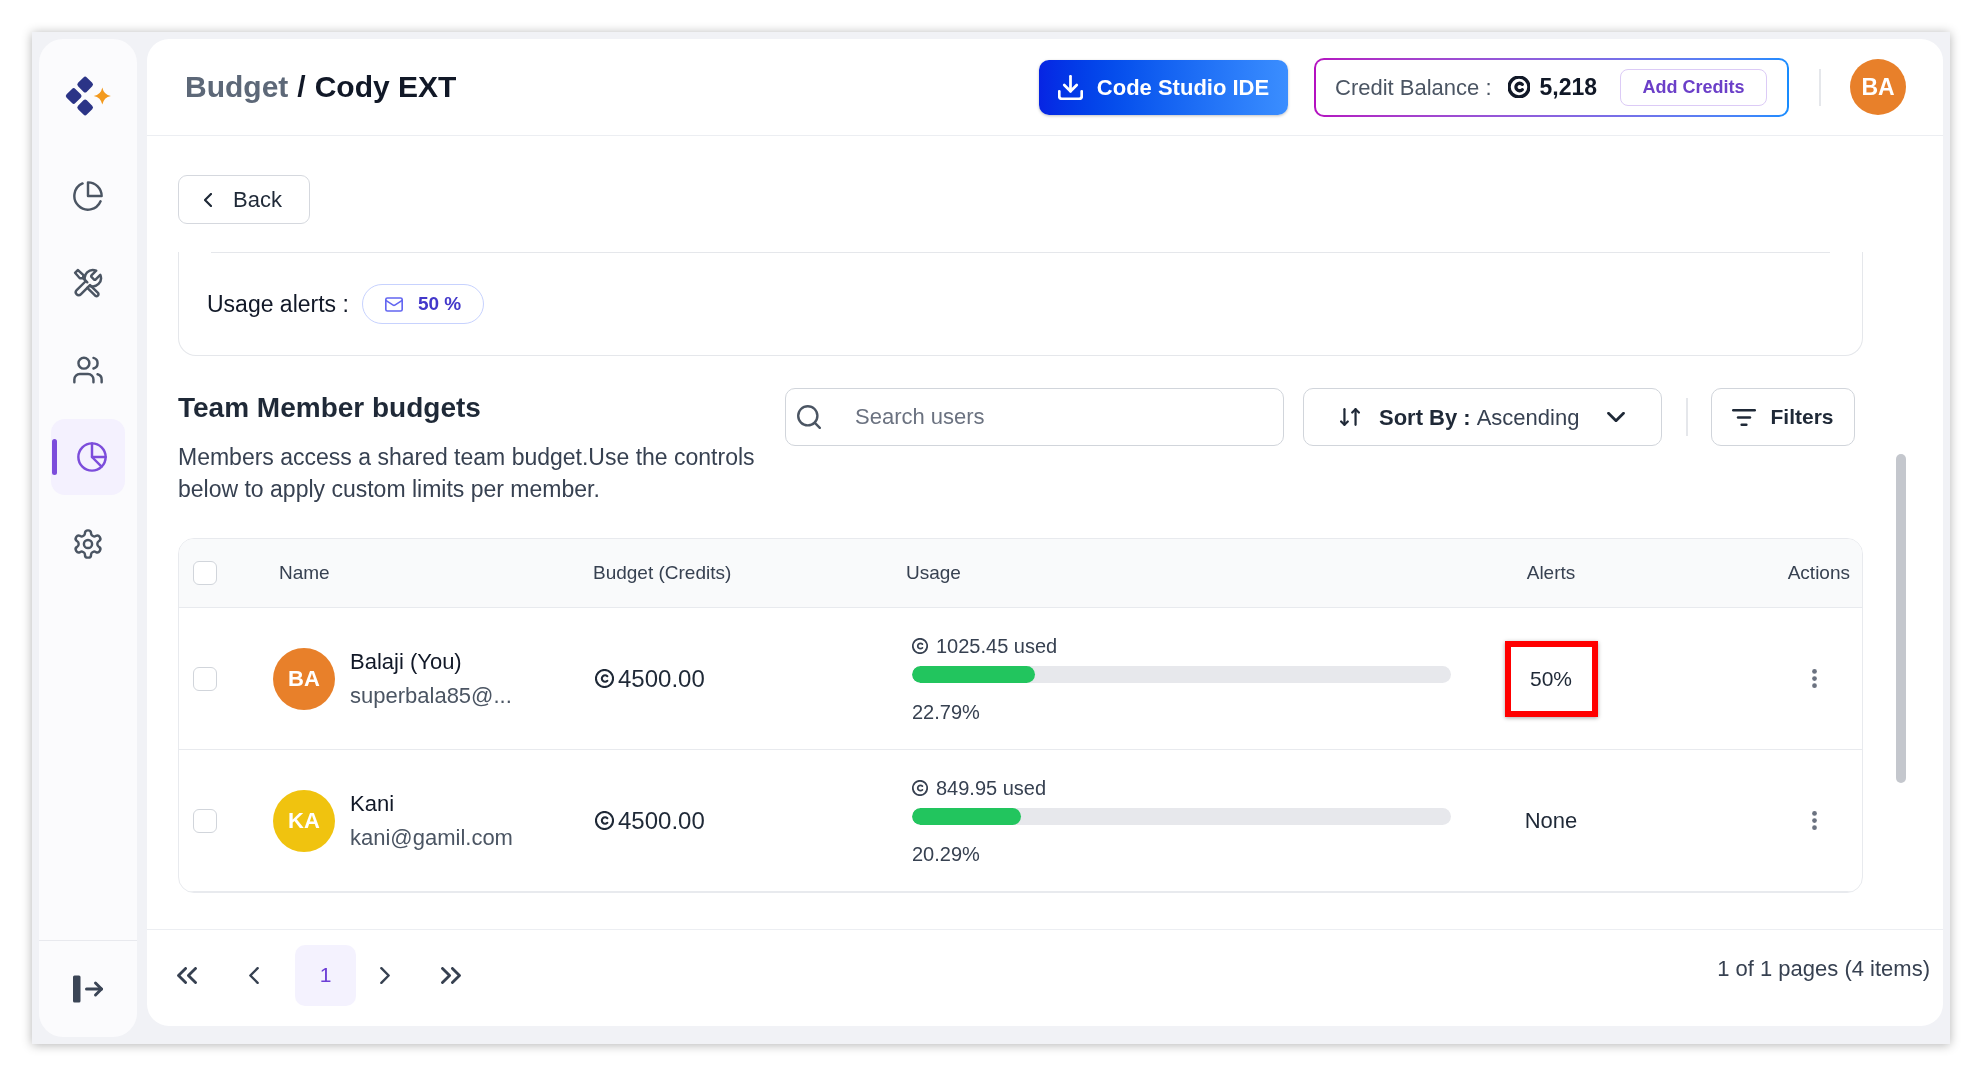 The image size is (1982, 1075). What do you see at coordinates (439, 303) in the screenshot?
I see `usage-alert-value: 50 %` at bounding box center [439, 303].